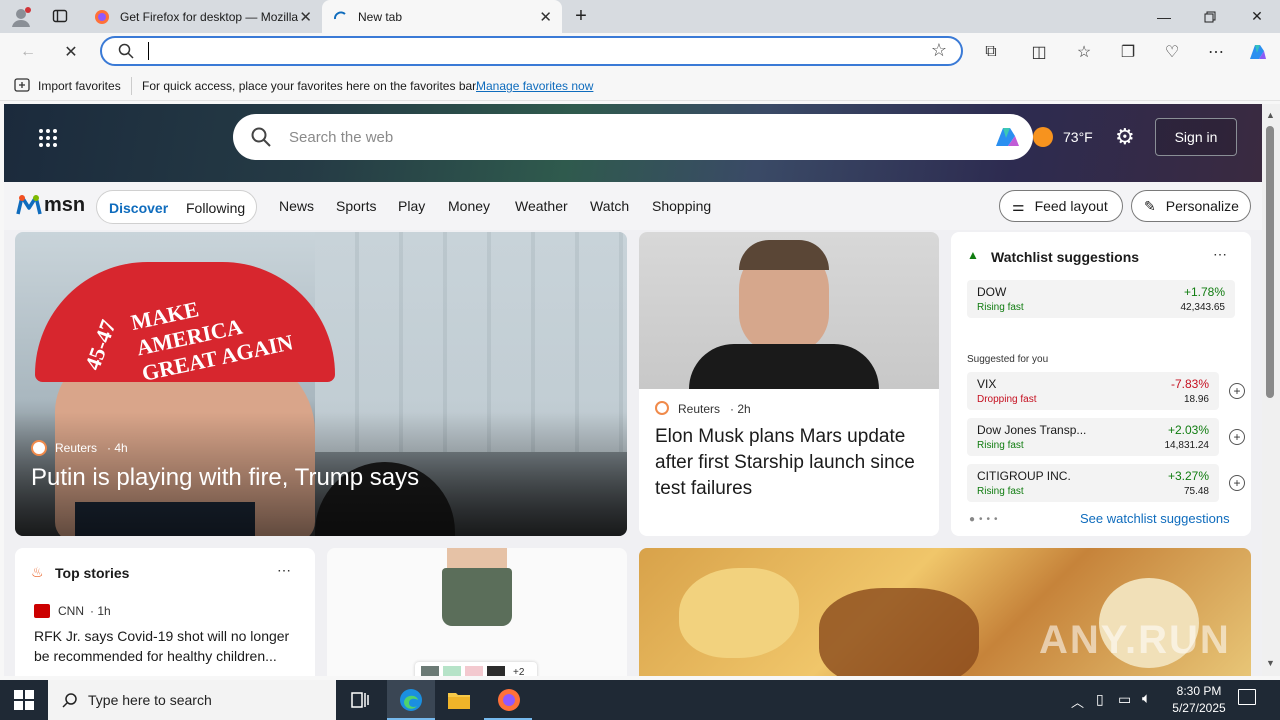 The height and width of the screenshot is (720, 1280). I want to click on tab-discover: Discover, so click(138, 208).